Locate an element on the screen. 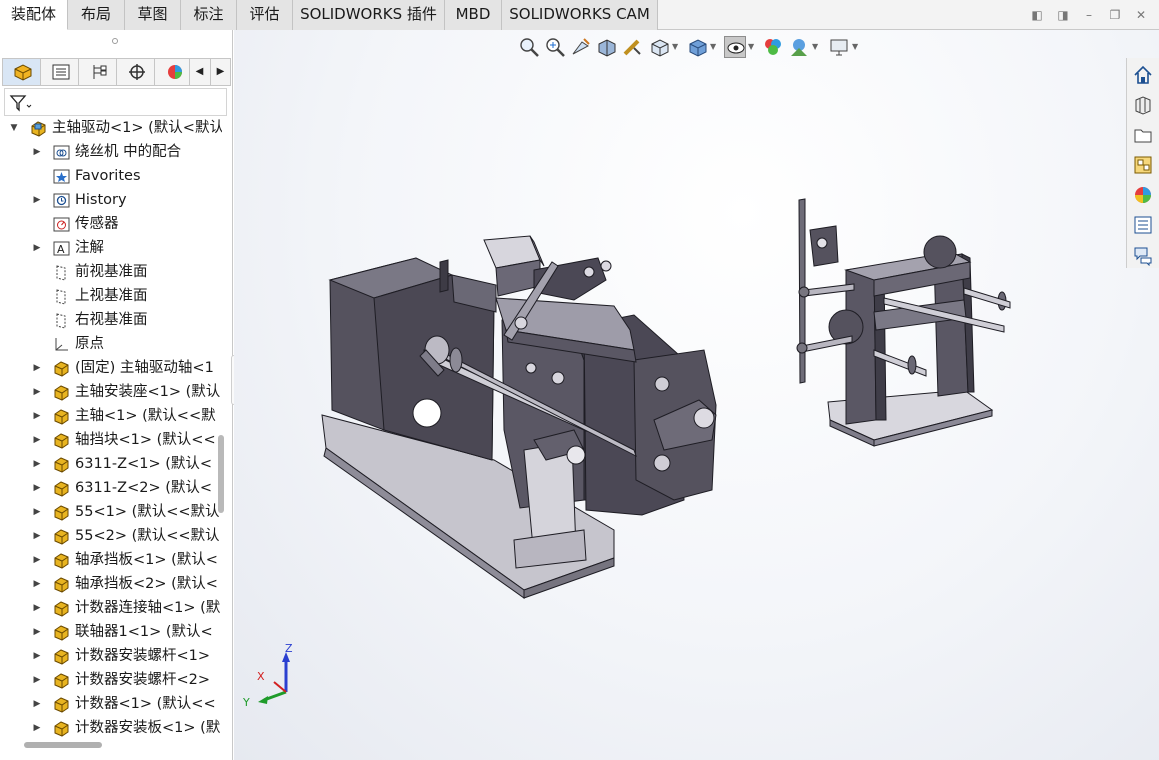 This screenshot has width=1159, height=760. tree-component-row: ▶ 55<1> (默认<<默认 is located at coordinates (111, 512).